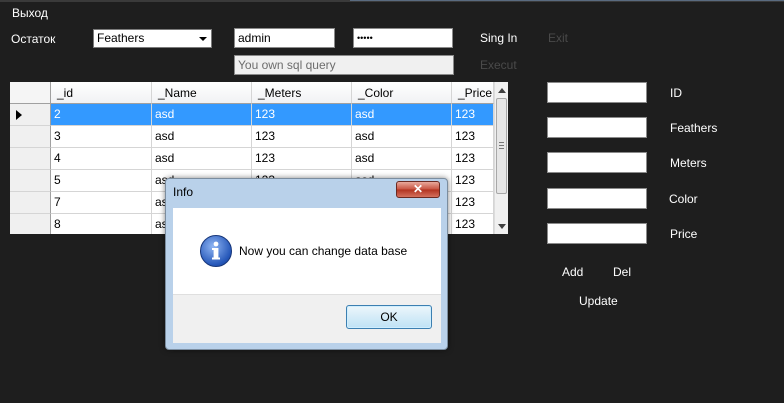 The width and height of the screenshot is (784, 403). Describe the element at coordinates (676, 93) in the screenshot. I see `id-label: ID` at that location.